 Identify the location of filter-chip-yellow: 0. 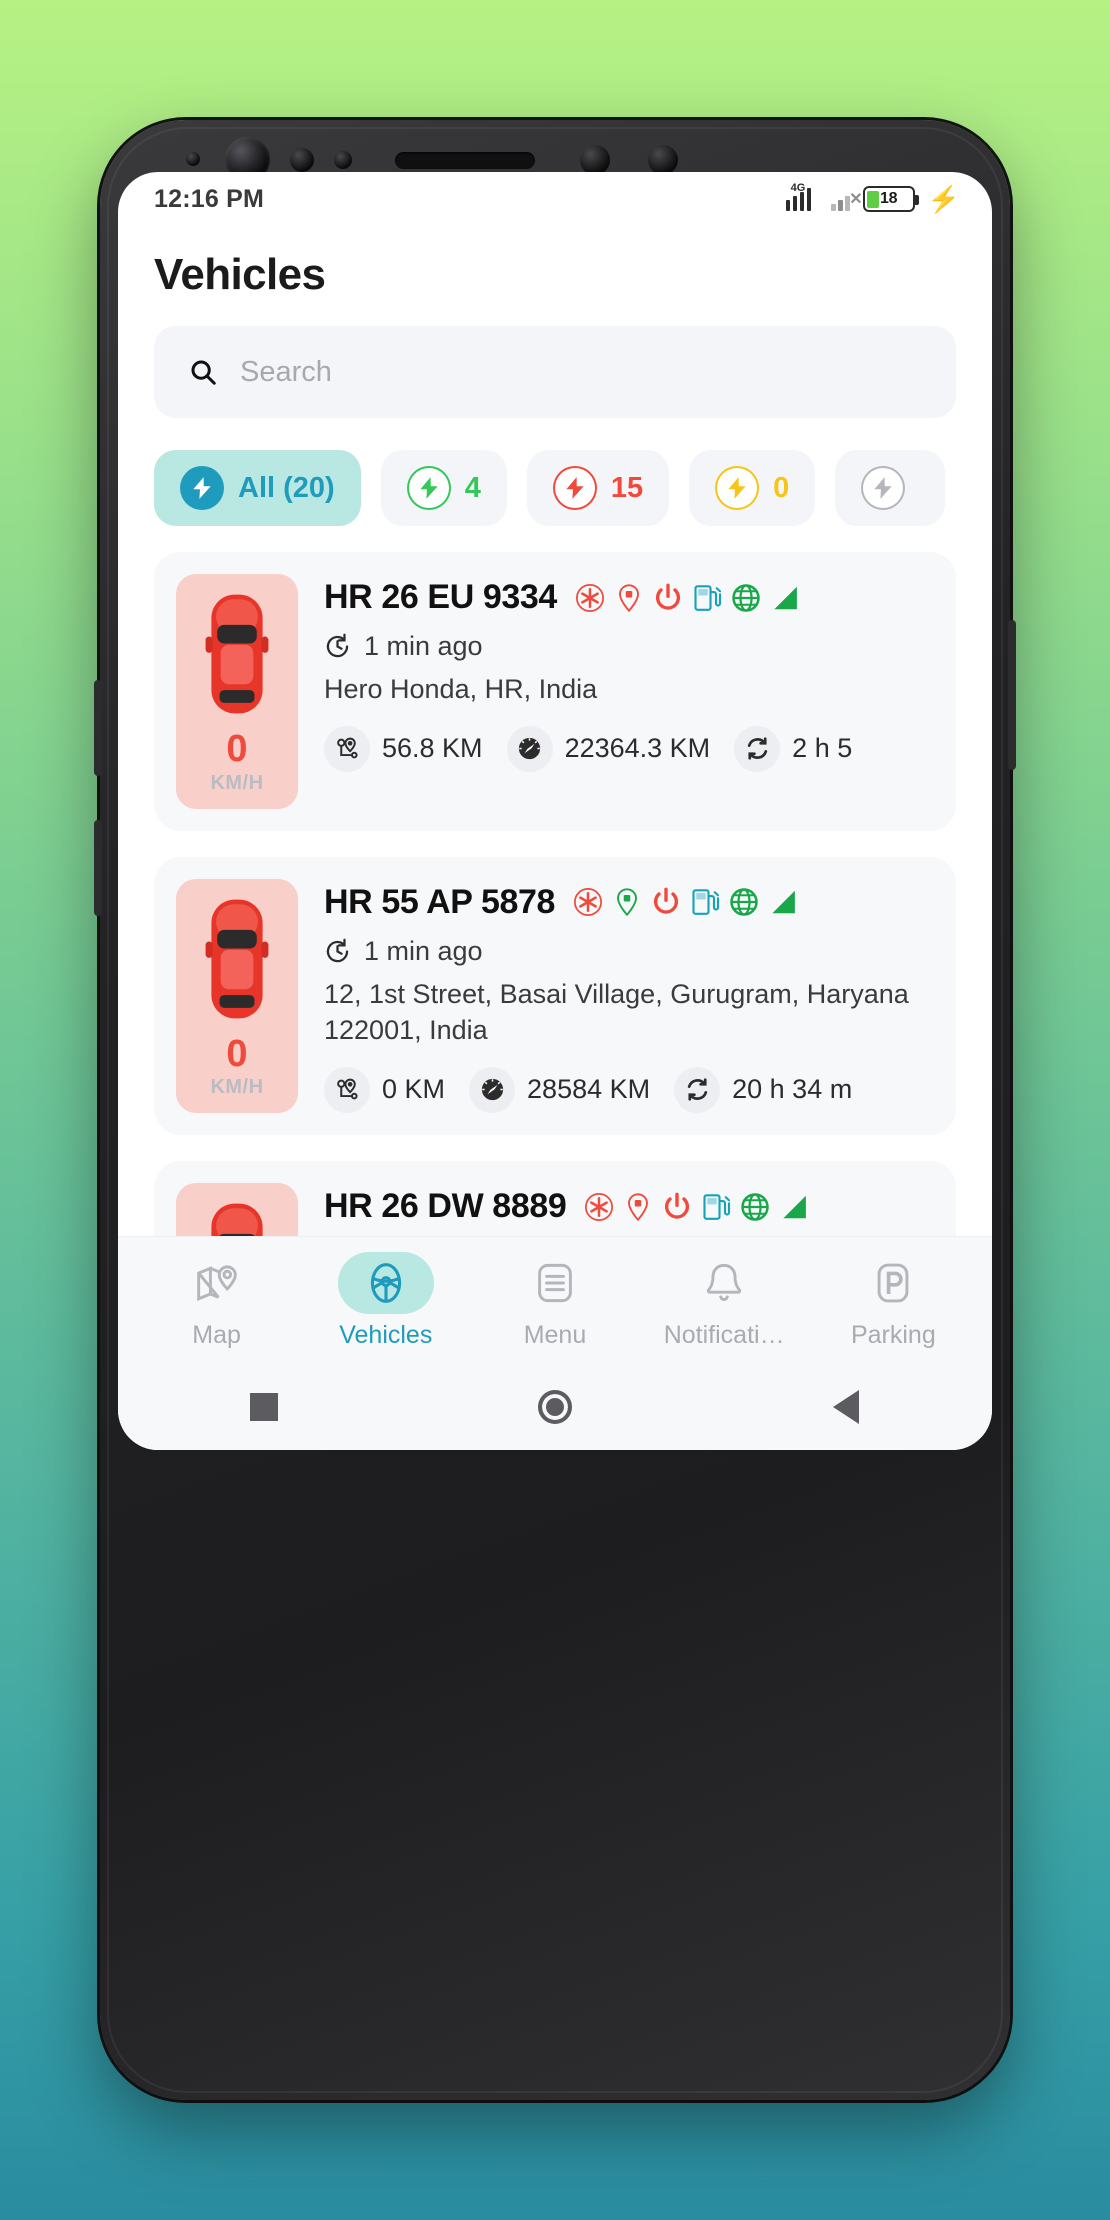
(752, 488).